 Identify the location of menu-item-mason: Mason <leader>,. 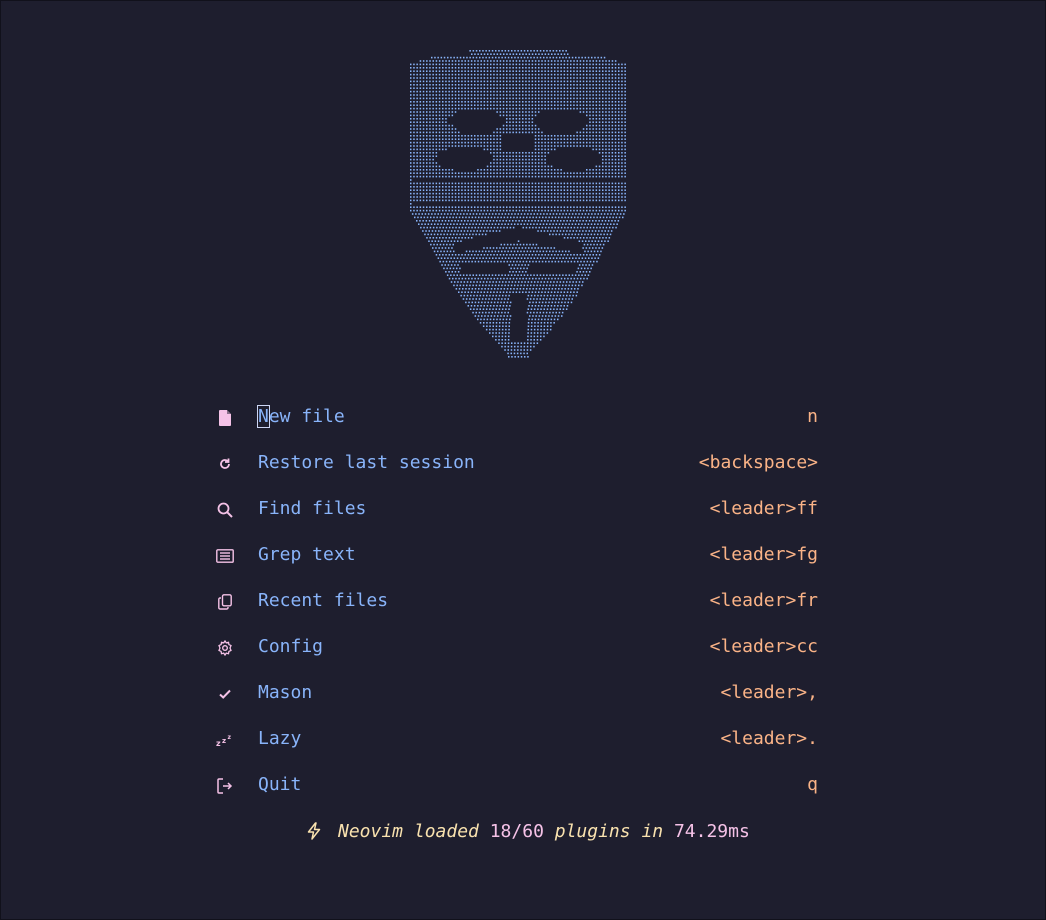
(516, 701).